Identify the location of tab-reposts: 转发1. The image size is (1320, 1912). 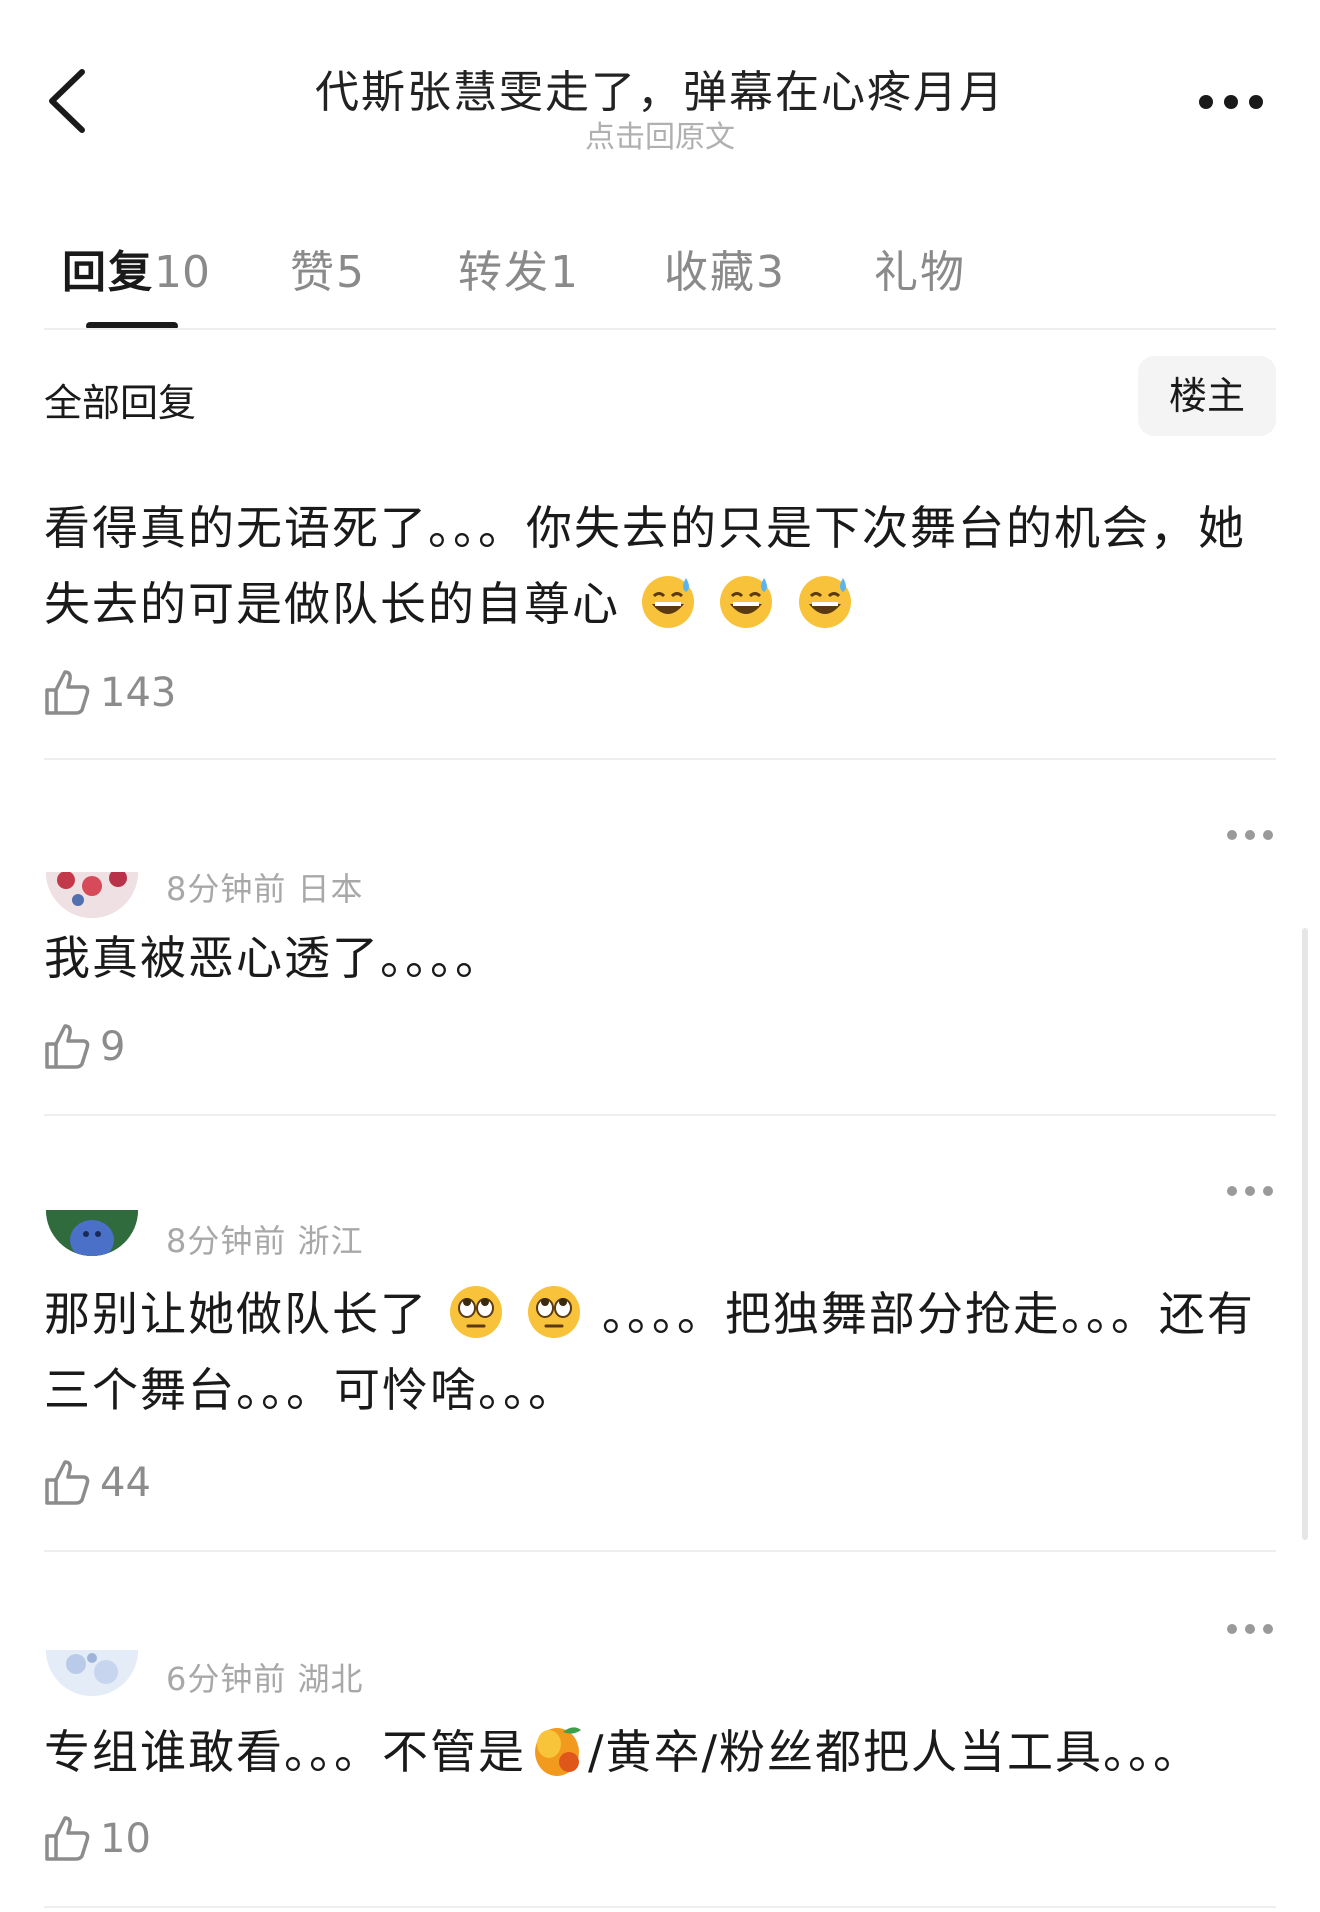
(518, 268).